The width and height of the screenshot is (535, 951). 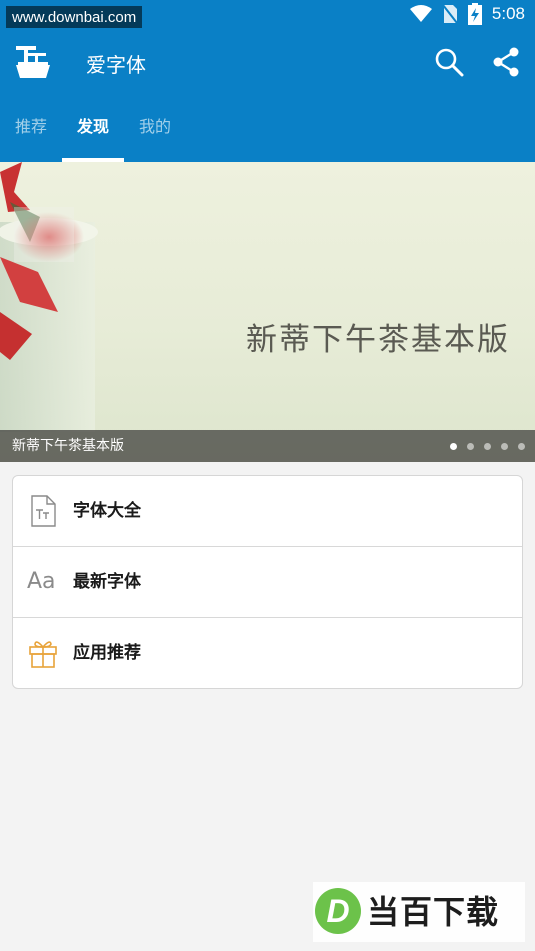 I want to click on search-icon, so click(x=449, y=62).